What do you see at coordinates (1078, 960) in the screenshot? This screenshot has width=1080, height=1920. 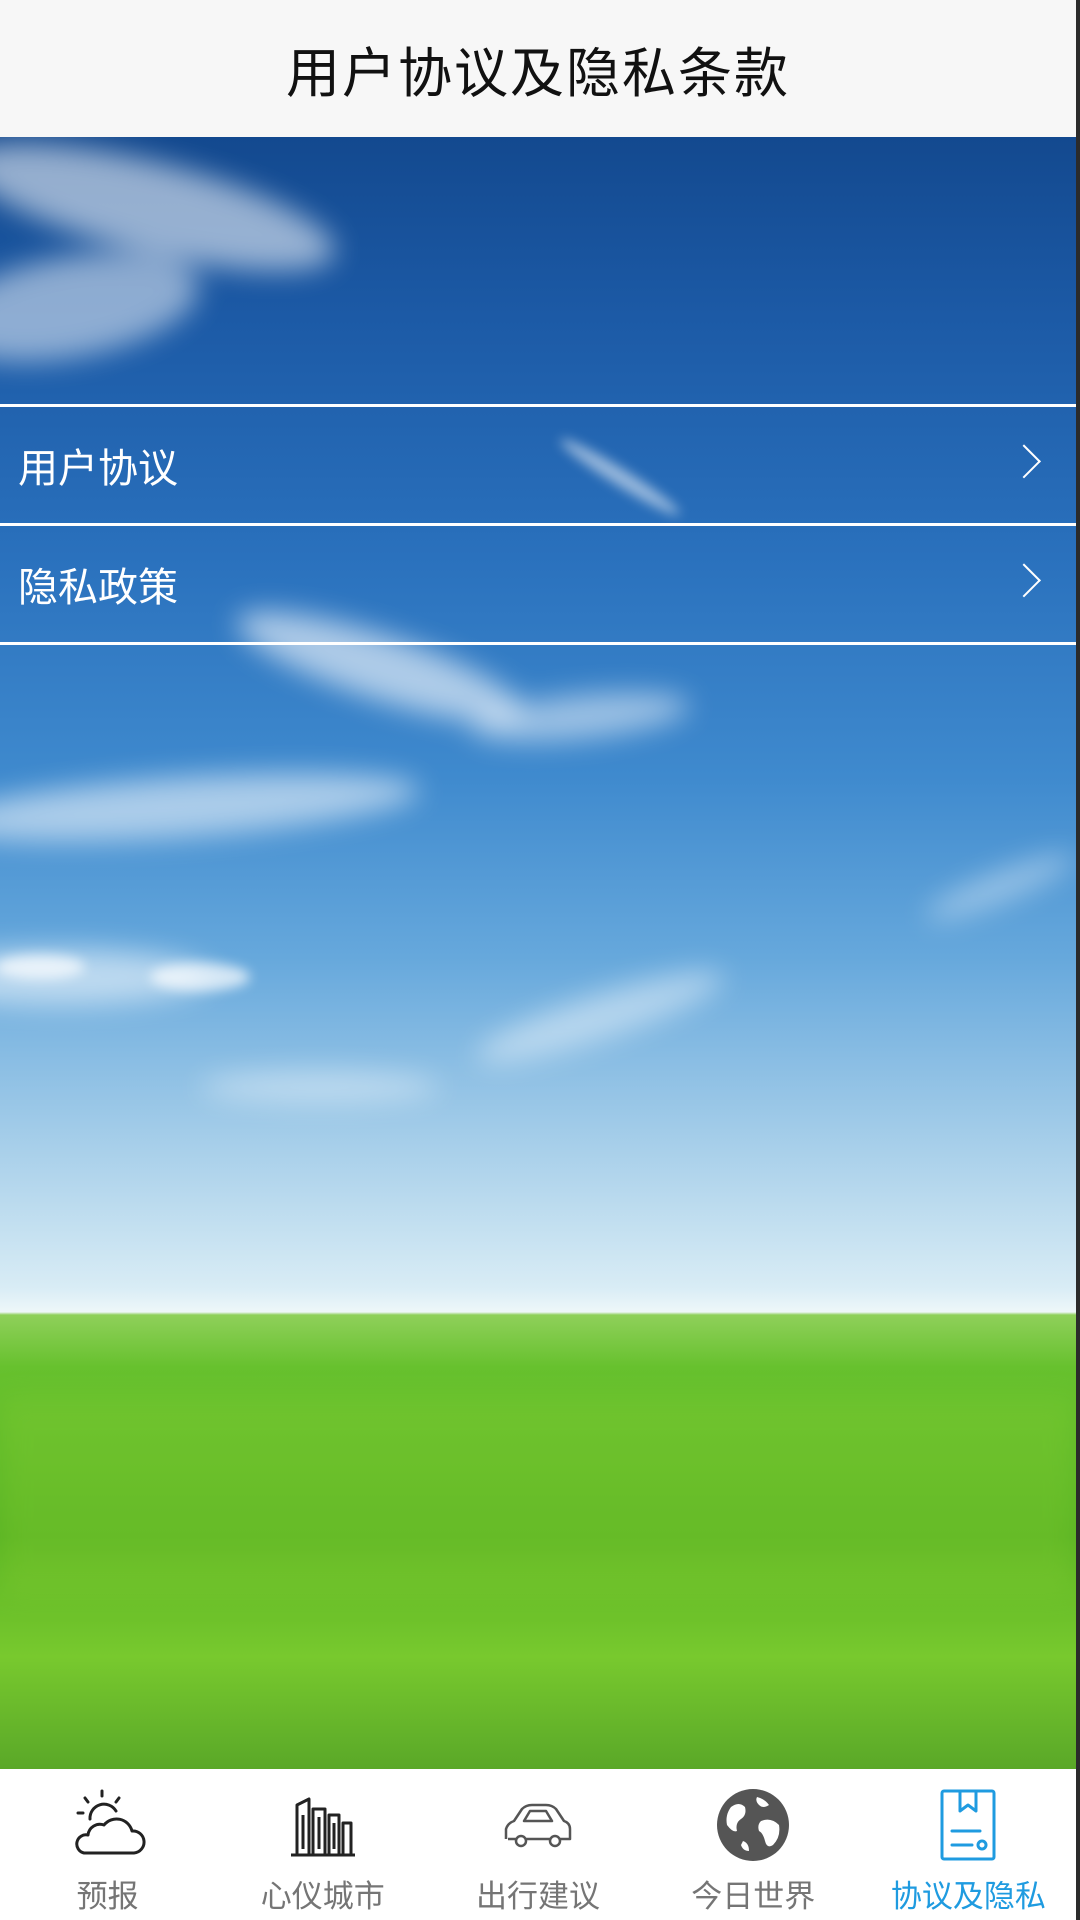 I see `screen-edge` at bounding box center [1078, 960].